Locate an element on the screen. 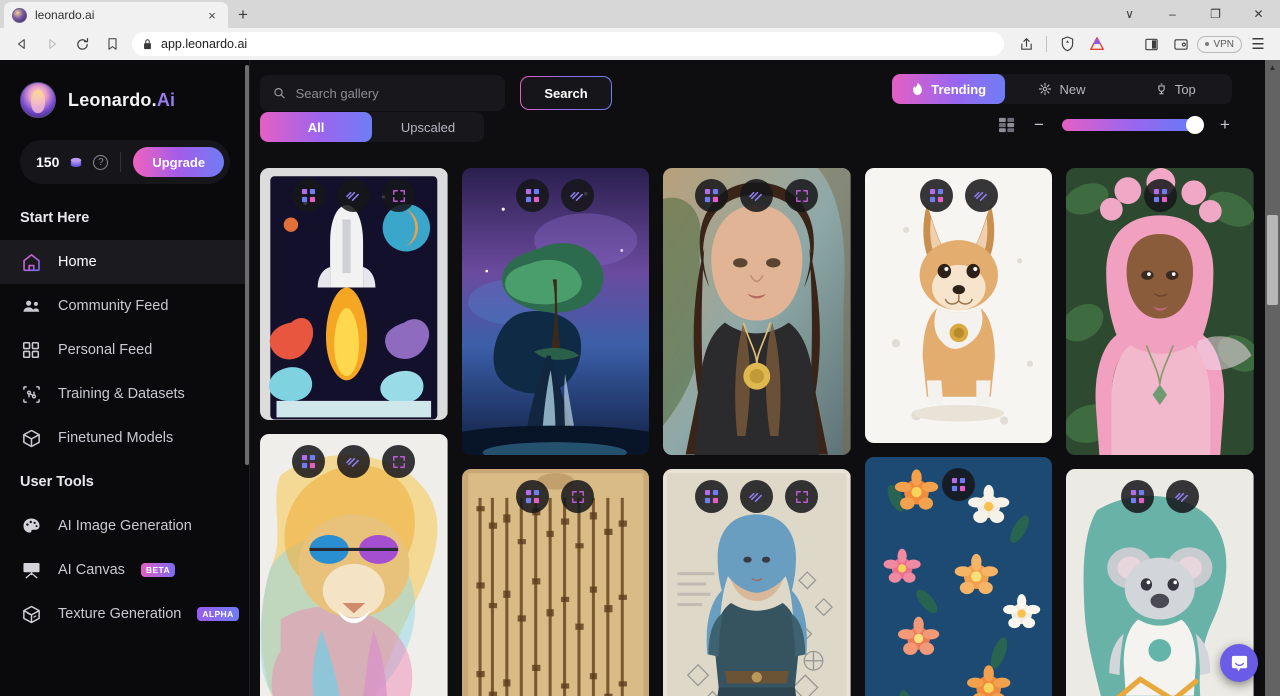  search-input is located at coordinates (393, 93).